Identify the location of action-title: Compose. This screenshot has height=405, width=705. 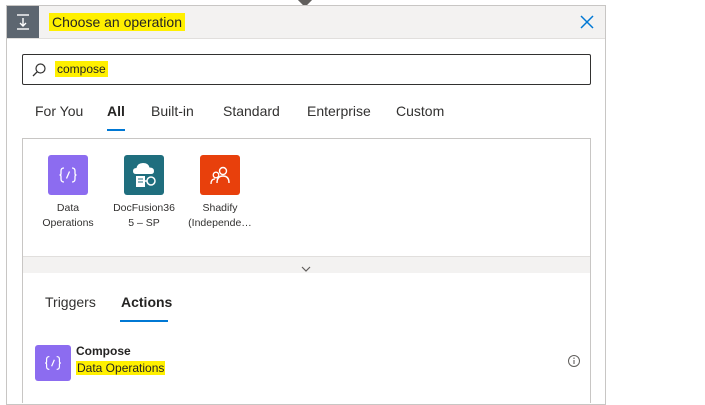
(103, 351).